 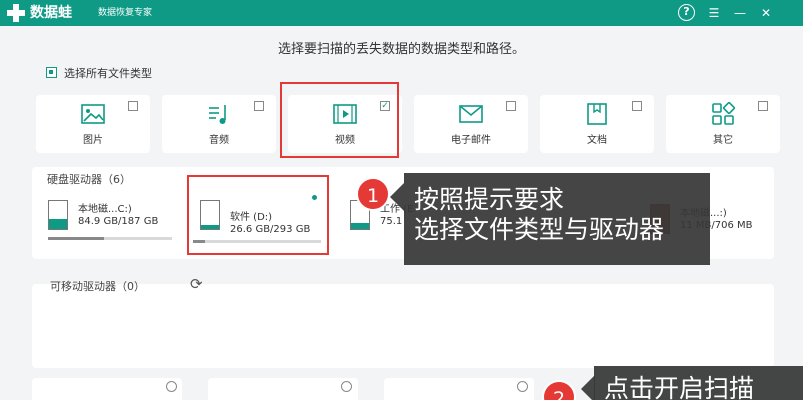 I want to click on drive-icon, so click(x=58, y=215).